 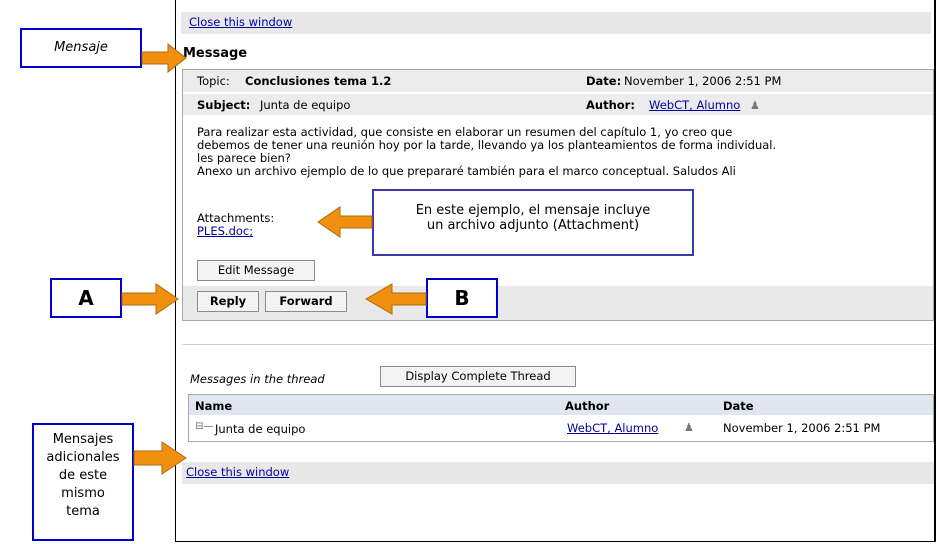 I want to click on message-heading: Message, so click(x=215, y=53).